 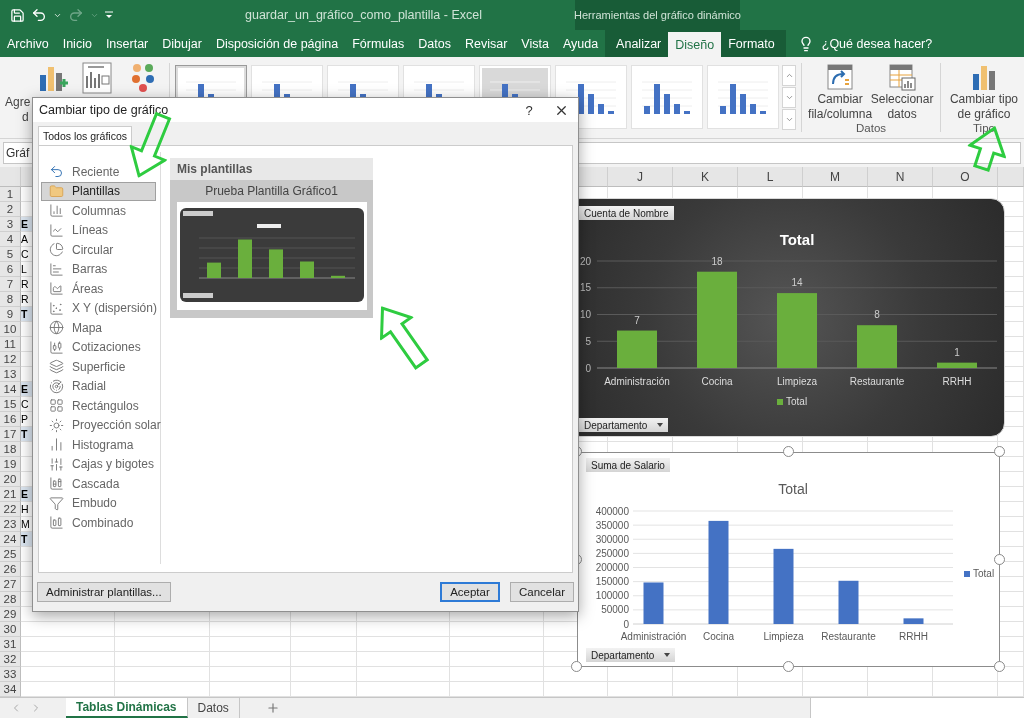 What do you see at coordinates (612, 567) in the screenshot?
I see `axis-tick-label: 200000` at bounding box center [612, 567].